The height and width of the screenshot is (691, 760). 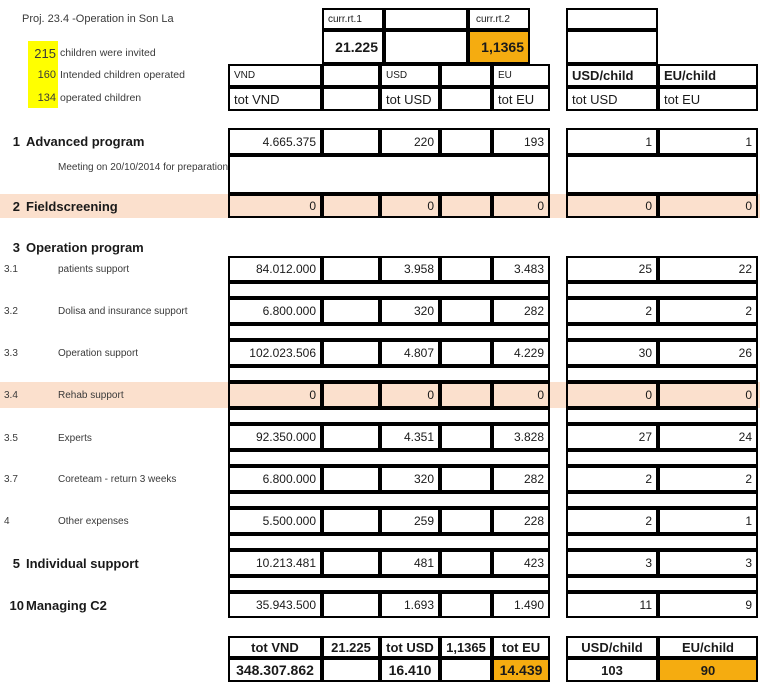 What do you see at coordinates (612, 670) in the screenshot?
I see `footer-value-usd-per-child: 103` at bounding box center [612, 670].